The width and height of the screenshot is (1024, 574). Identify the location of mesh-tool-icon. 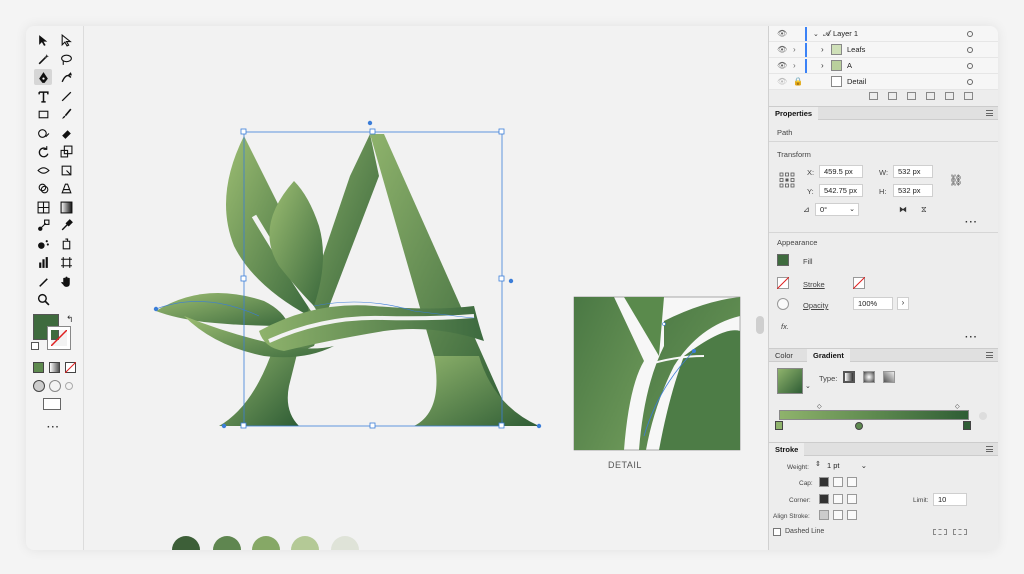
(43, 207).